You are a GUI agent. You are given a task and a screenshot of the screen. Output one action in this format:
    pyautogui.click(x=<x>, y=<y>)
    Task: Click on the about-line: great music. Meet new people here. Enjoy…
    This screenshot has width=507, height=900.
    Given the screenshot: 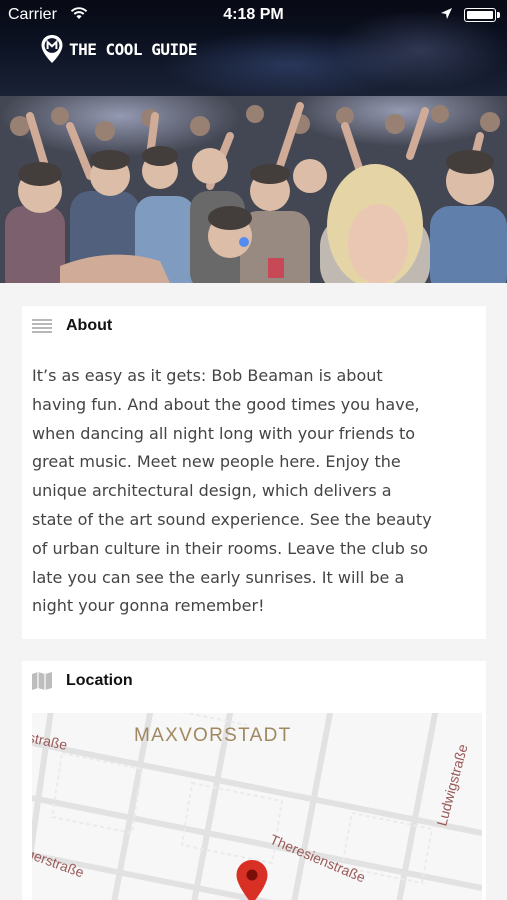 What is the action you would take?
    pyautogui.click(x=216, y=462)
    